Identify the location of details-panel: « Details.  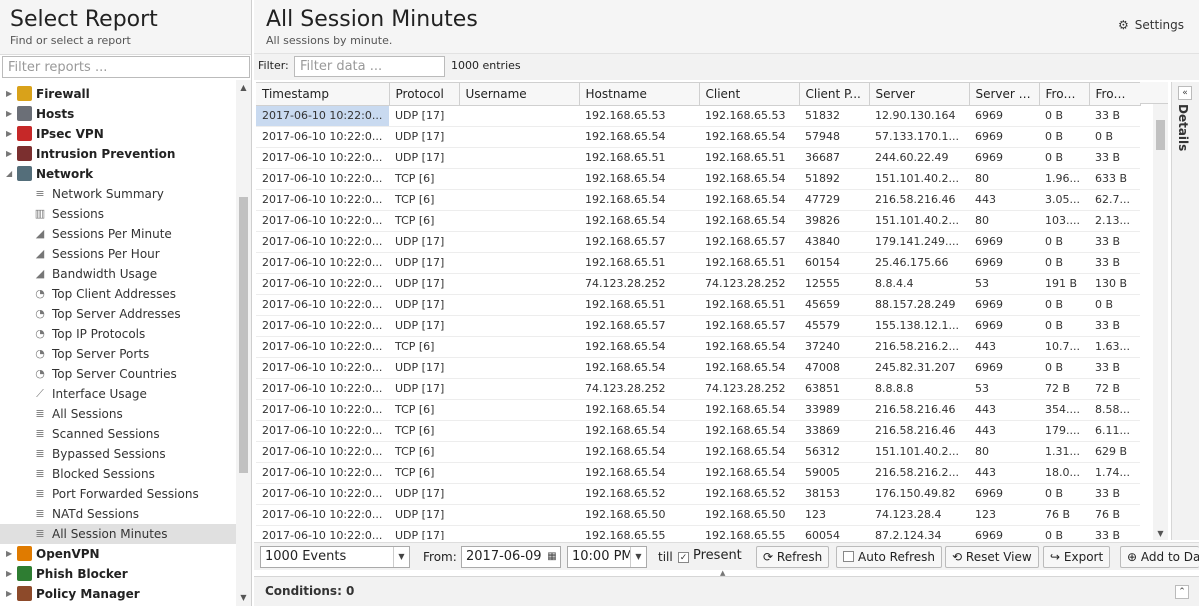
(1185, 311).